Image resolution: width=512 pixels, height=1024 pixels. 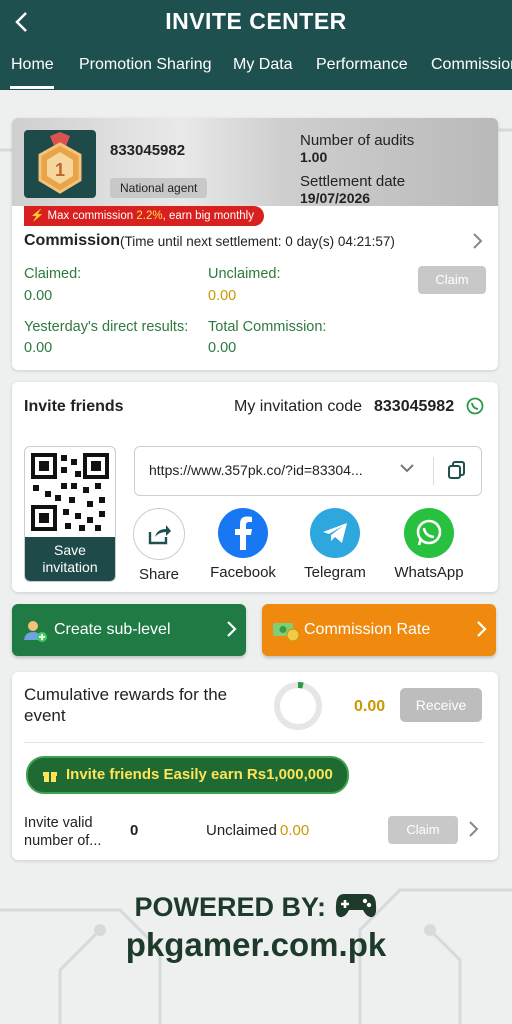 I want to click on invite-rewards-details-link, so click(x=474, y=831).